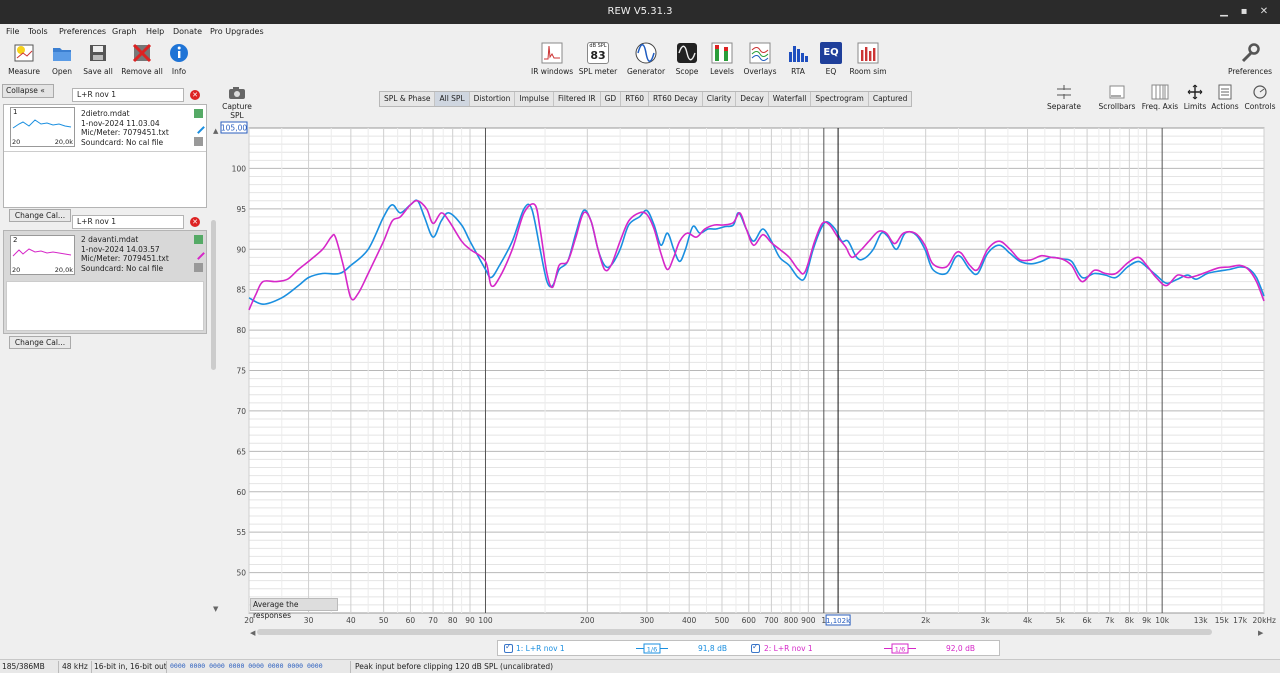  Describe the element at coordinates (23, 666) in the screenshot. I see `status-memory: 185/386MB` at that location.